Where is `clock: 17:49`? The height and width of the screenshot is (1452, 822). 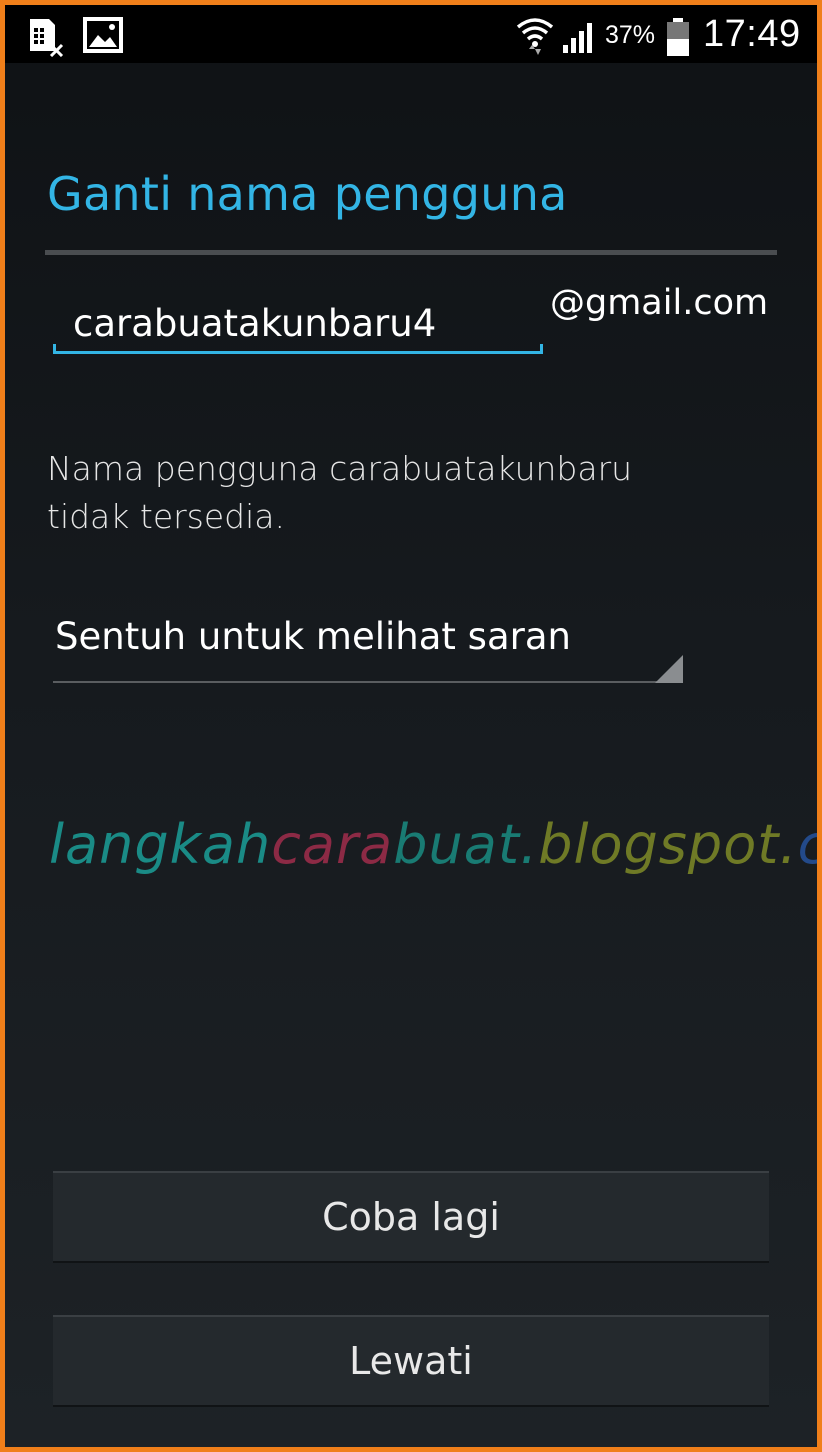
clock: 17:49 is located at coordinates (752, 34).